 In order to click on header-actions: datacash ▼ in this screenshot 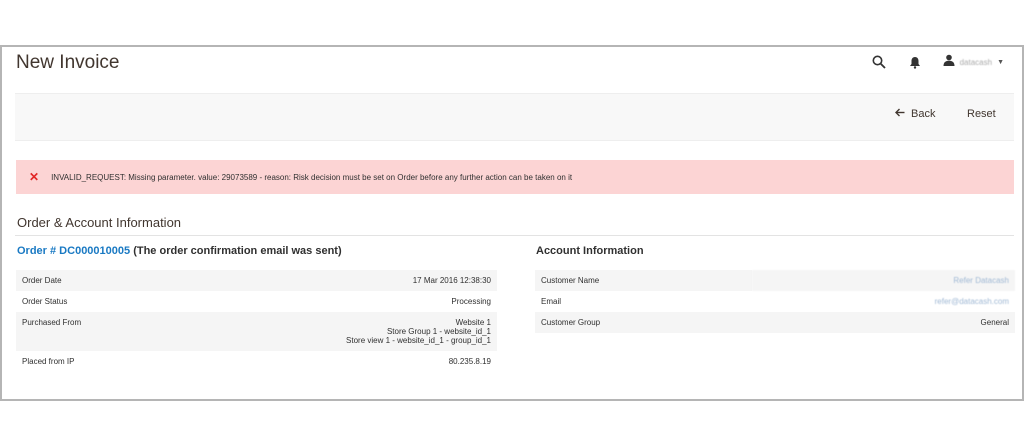, I will do `click(937, 62)`.